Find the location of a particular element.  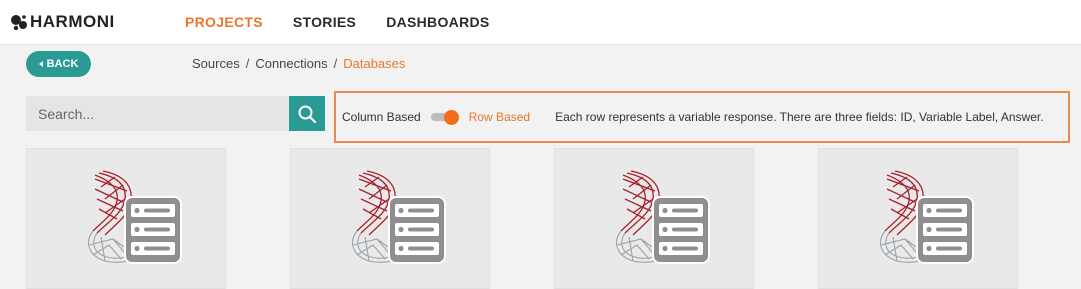

brand-logo: HARMONI is located at coordinates (62, 22).